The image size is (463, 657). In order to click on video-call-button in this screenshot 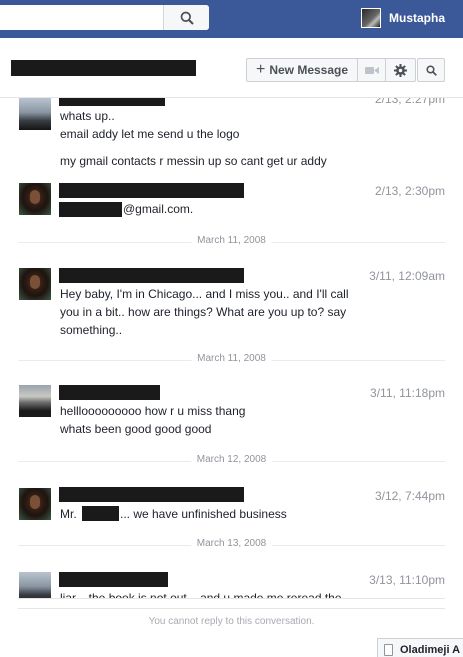, I will do `click(371, 70)`.